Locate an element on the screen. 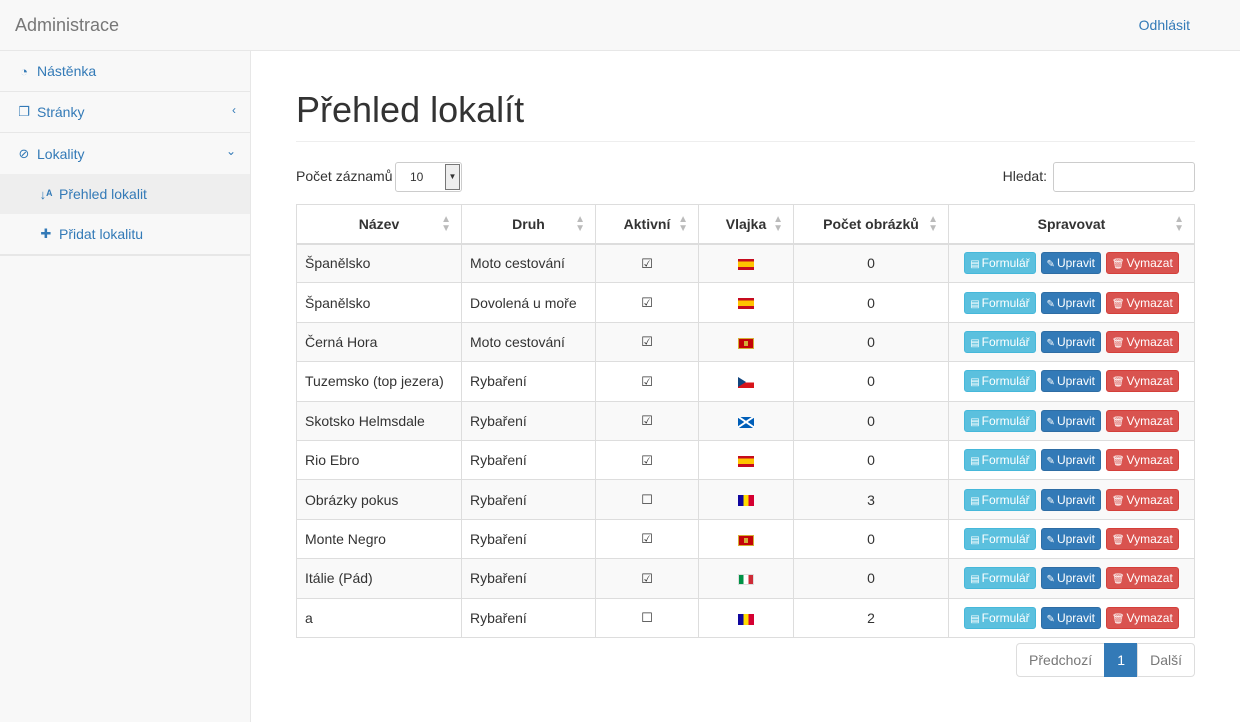 This screenshot has width=1240, height=722. column-header-images: Počet obrázků ▲ ▼ is located at coordinates (871, 224).